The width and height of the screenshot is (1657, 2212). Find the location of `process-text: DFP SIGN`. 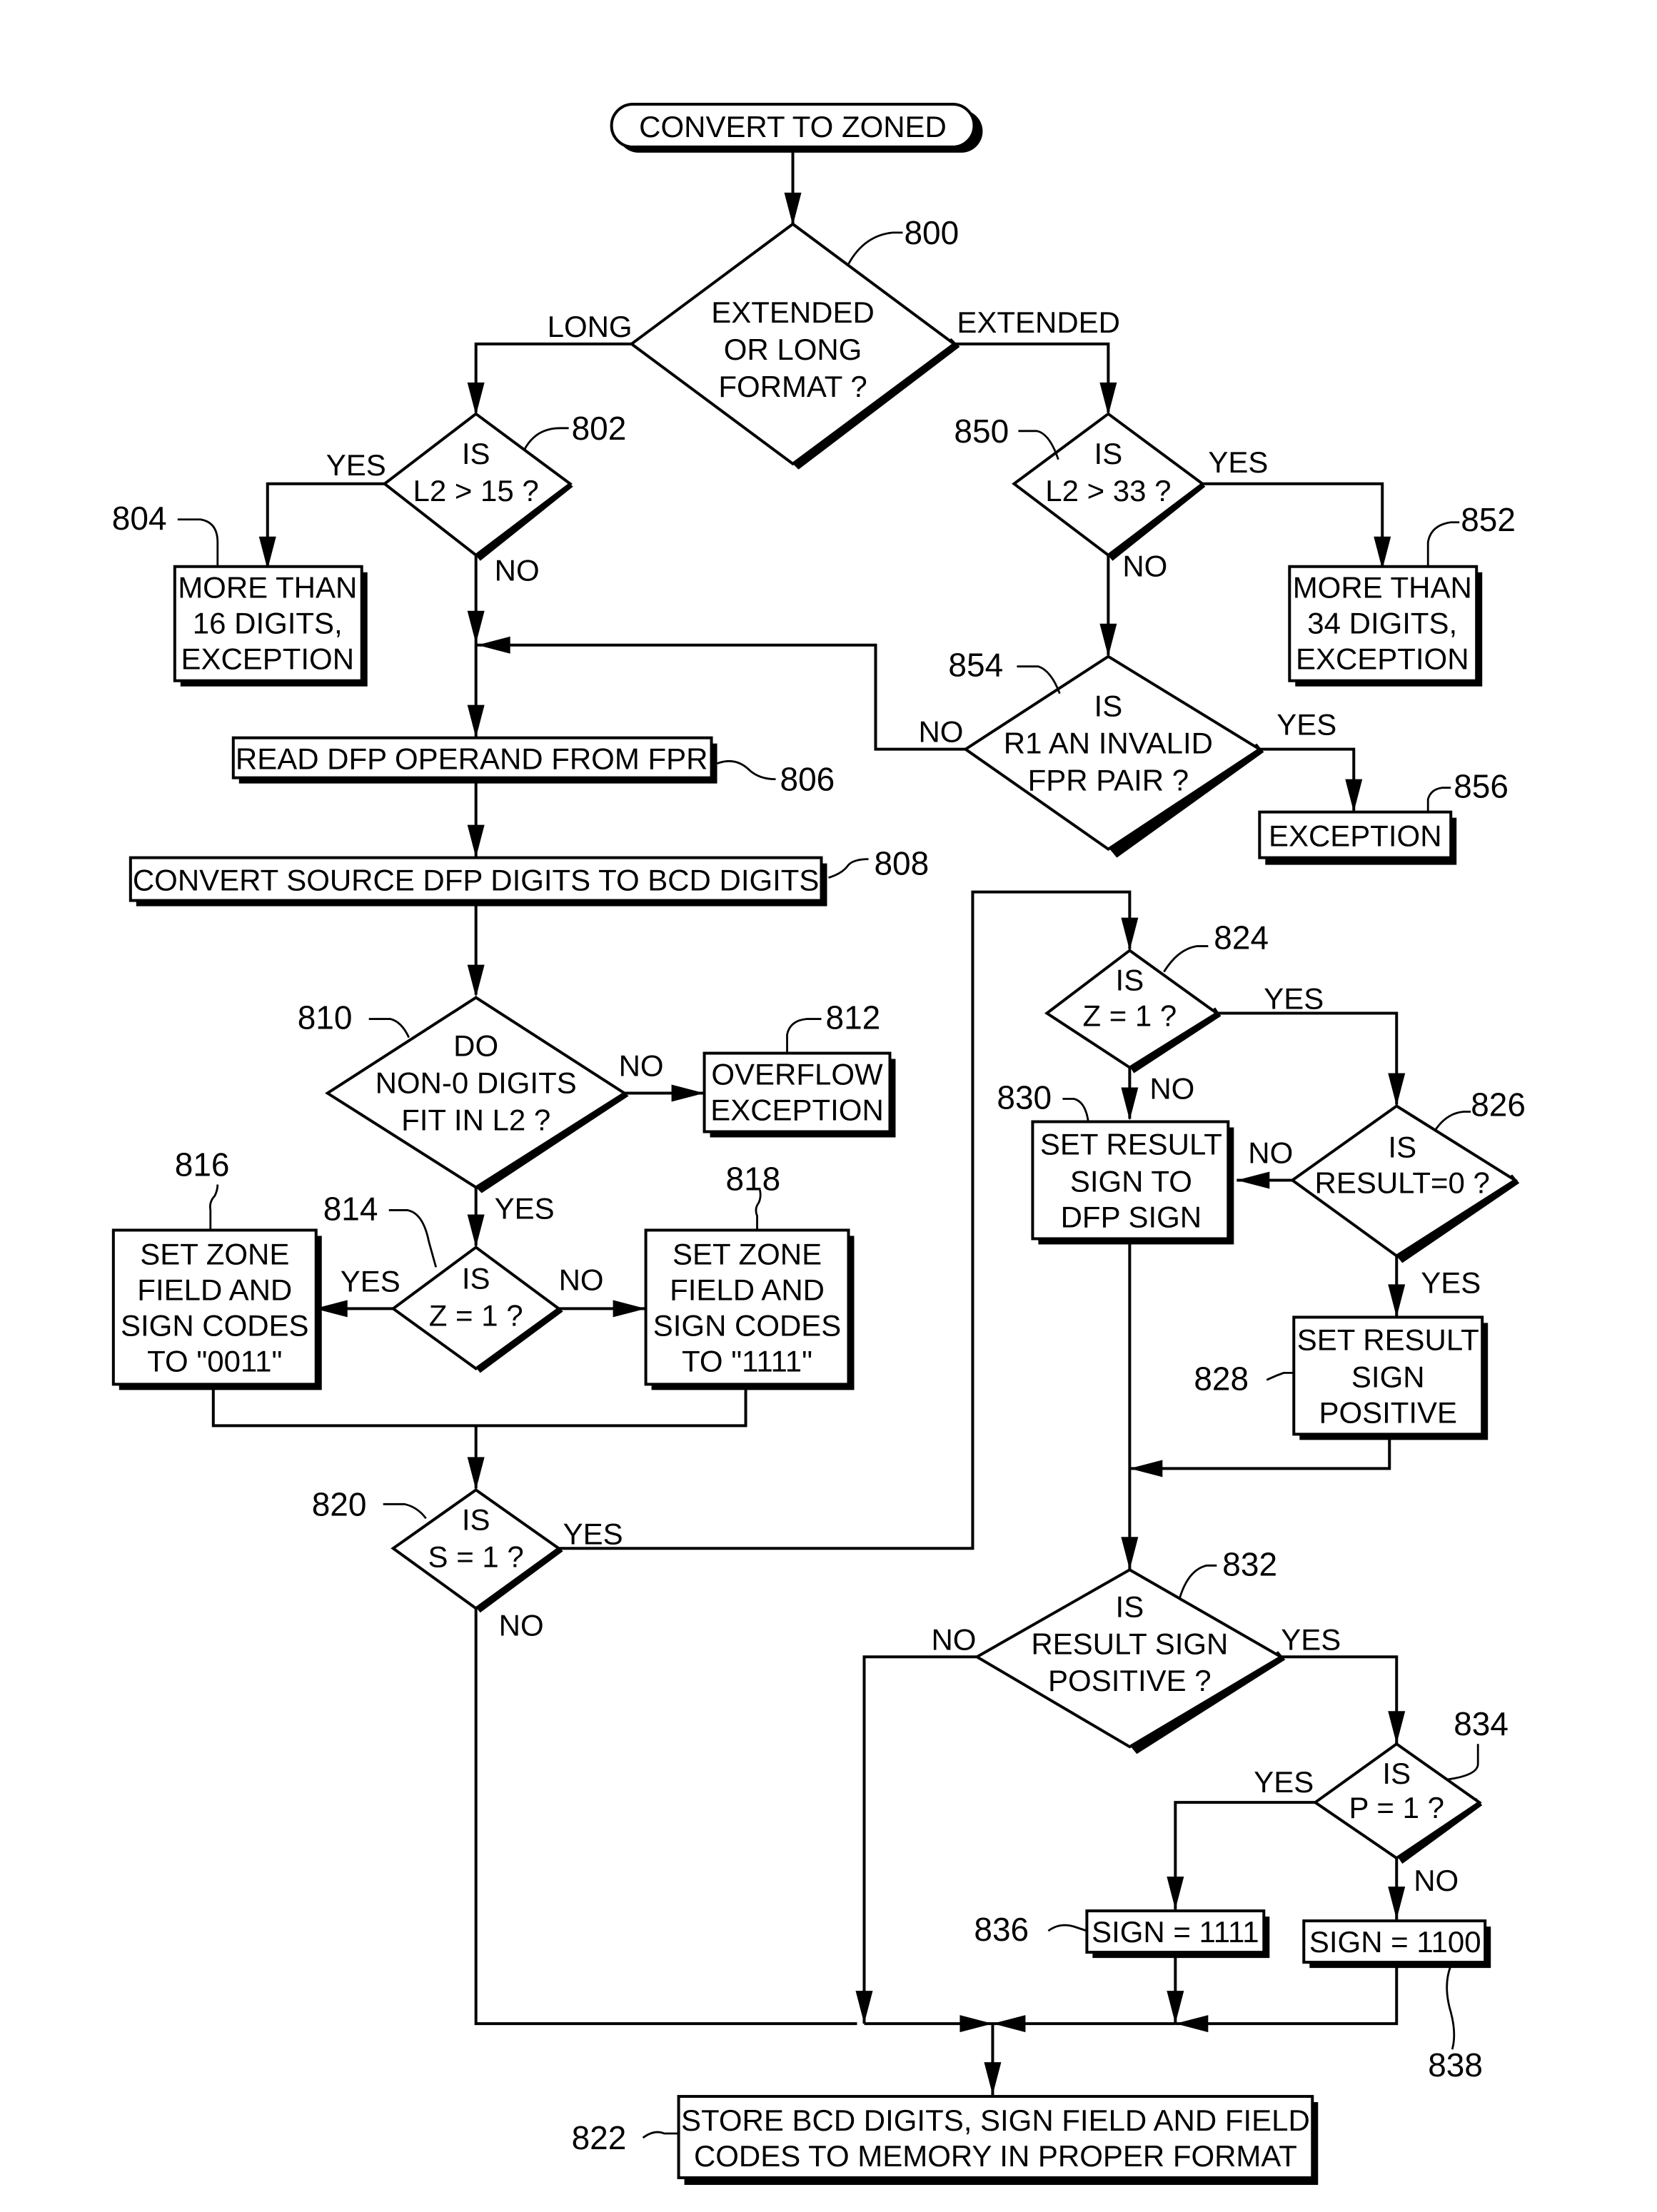

process-text: DFP SIGN is located at coordinates (1131, 1216).